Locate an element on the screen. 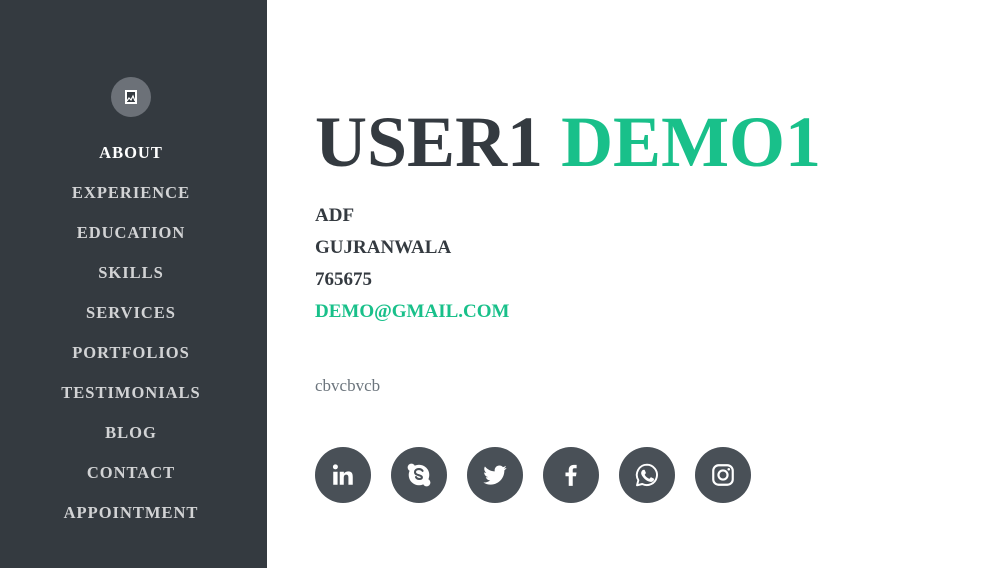  twitter-icon is located at coordinates (495, 475).